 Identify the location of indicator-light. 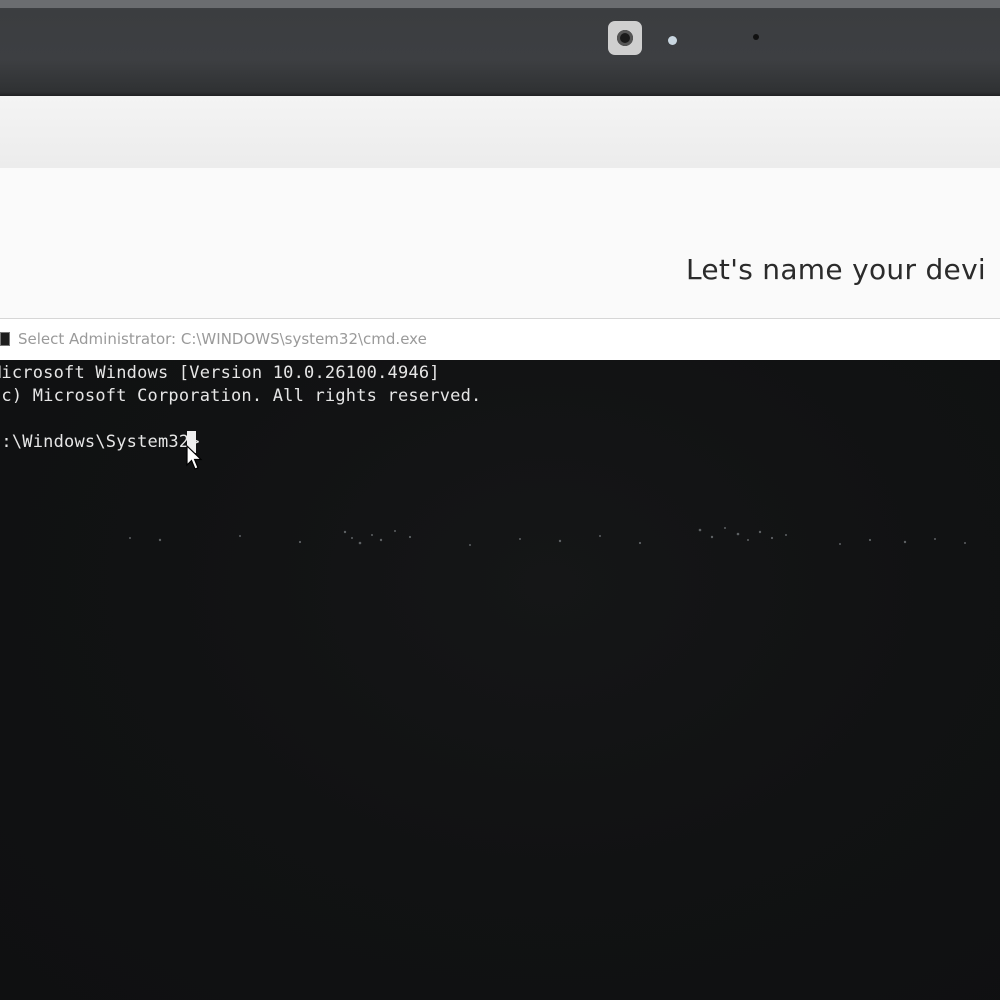
(672, 40).